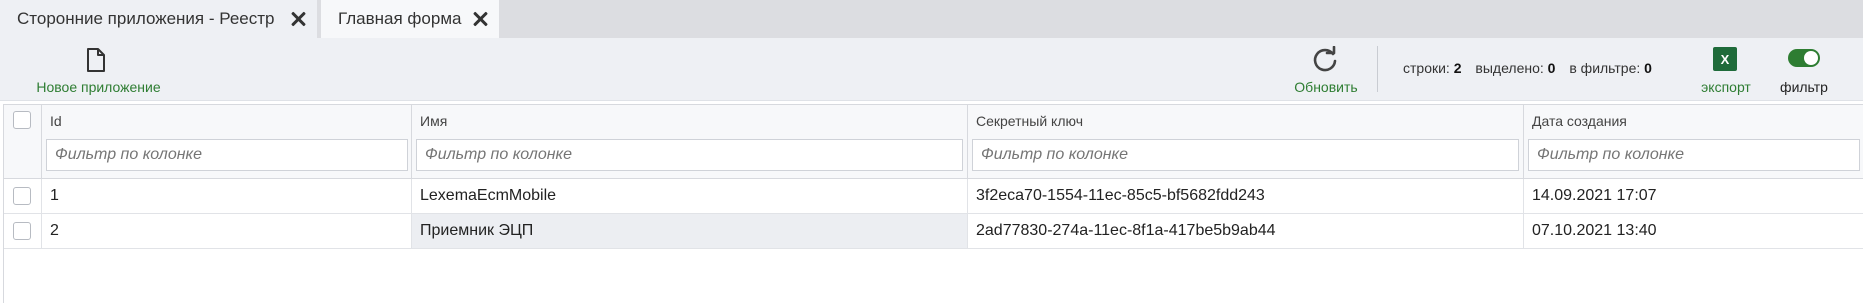 The height and width of the screenshot is (303, 1863). What do you see at coordinates (1725, 59) in the screenshot?
I see `excel-icon: X` at bounding box center [1725, 59].